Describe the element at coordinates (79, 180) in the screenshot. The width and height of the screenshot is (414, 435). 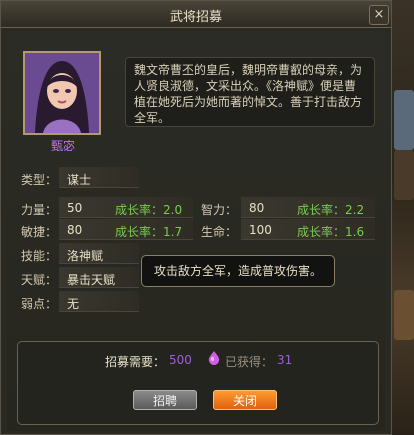
I see `type-value: 谋士` at that location.